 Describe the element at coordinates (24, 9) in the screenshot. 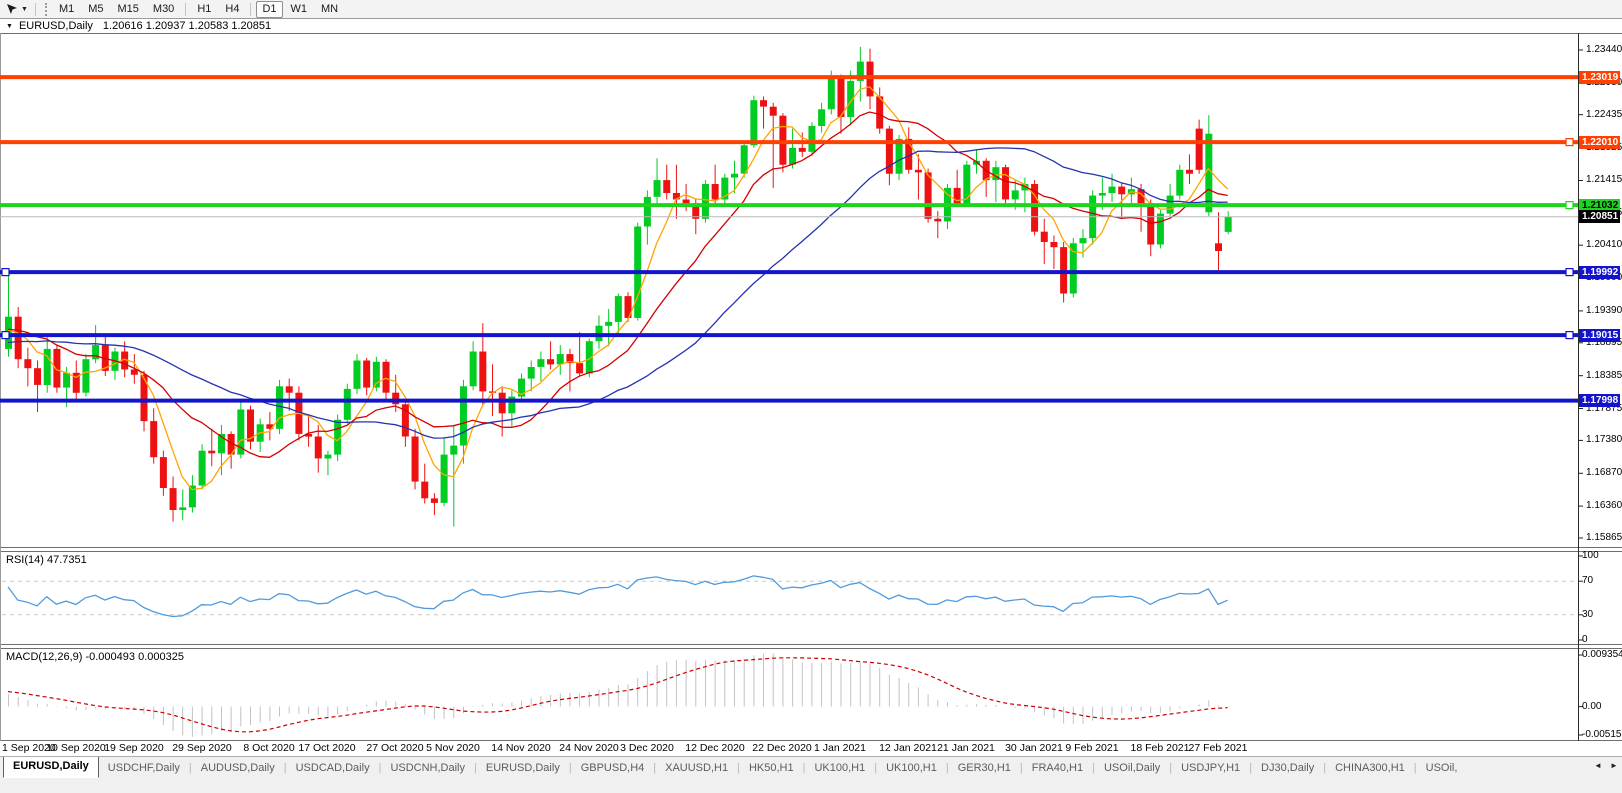

I see `toolbar-dropdown-caret: ▼` at that location.